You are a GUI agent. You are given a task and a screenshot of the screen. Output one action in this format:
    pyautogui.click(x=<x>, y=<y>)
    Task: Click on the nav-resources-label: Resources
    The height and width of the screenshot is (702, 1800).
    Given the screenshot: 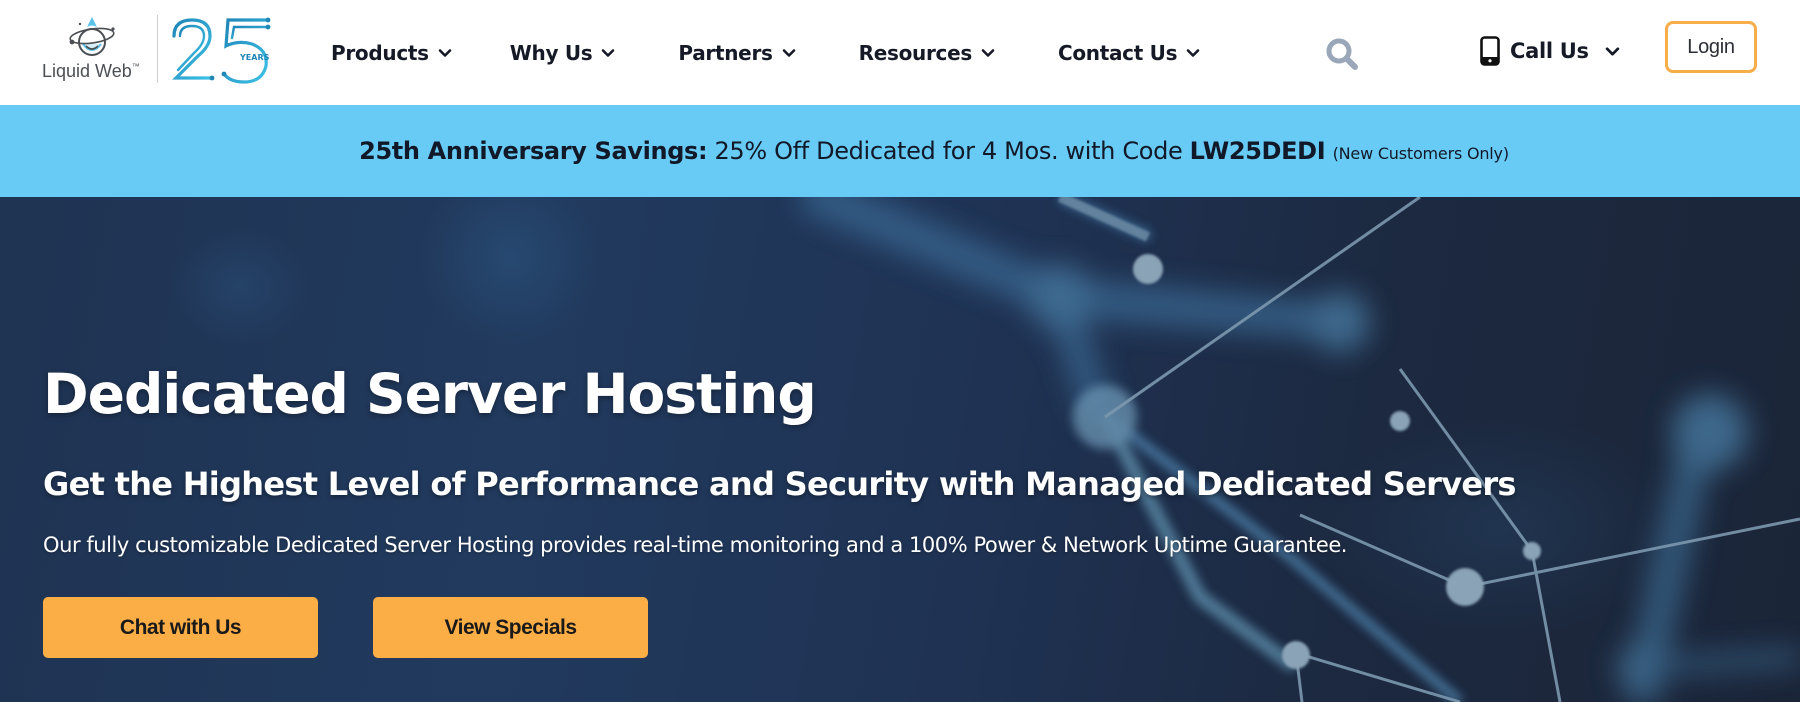 What is the action you would take?
    pyautogui.click(x=915, y=52)
    